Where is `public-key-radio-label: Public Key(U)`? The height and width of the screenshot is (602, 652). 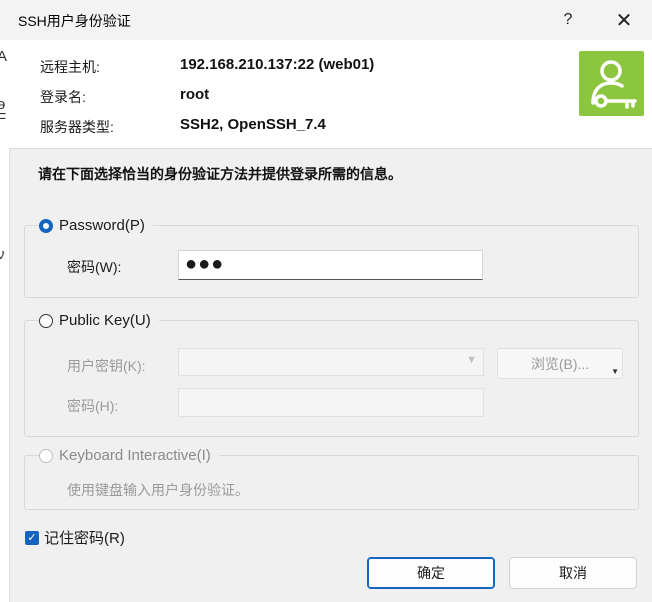
public-key-radio-label: Public Key(U) is located at coordinates (105, 320).